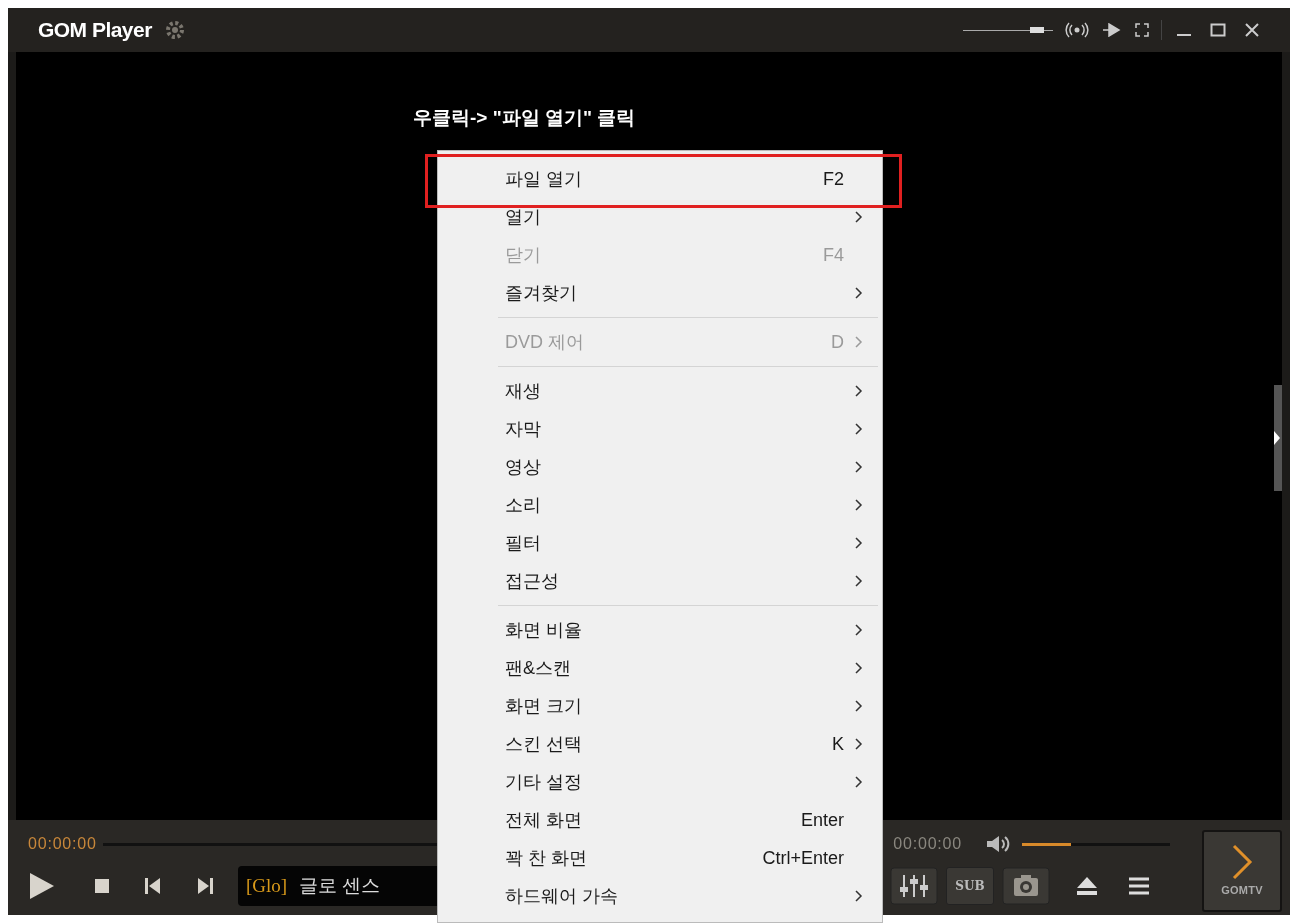 This screenshot has height=923, width=1298. I want to click on gomtv-button: GOMTV, so click(1242, 871).